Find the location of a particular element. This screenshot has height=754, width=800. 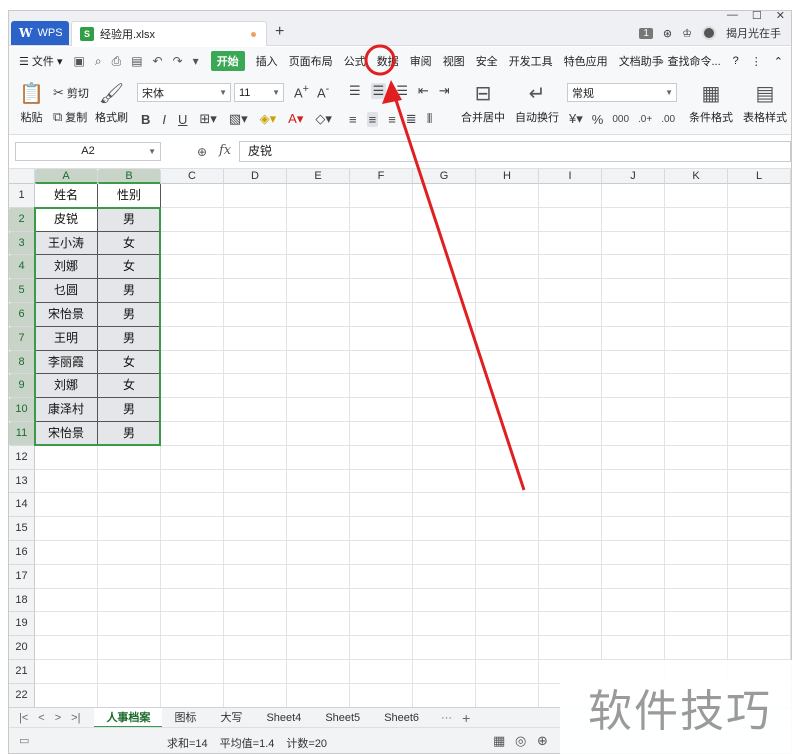

cell-K18 is located at coordinates (696, 600).